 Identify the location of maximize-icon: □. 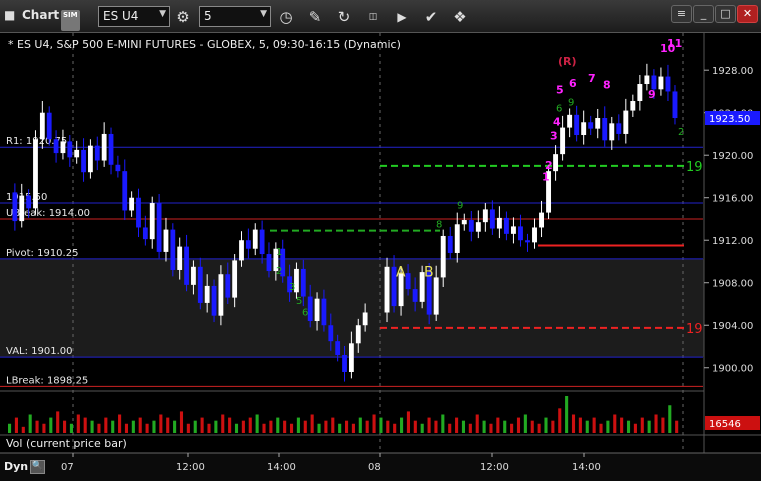
(725, 14).